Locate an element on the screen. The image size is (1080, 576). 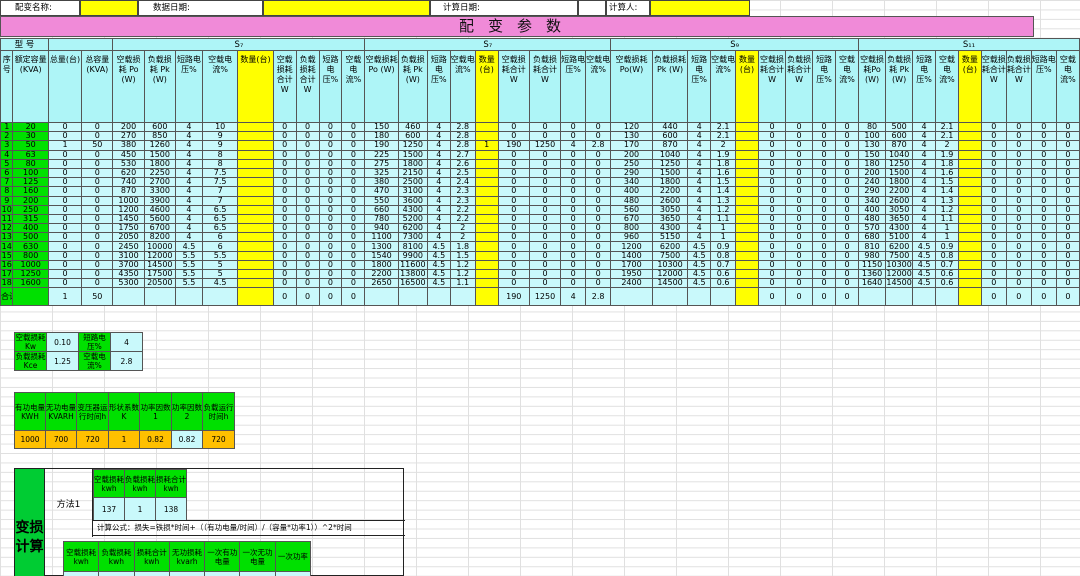
cell: 240 is located at coordinates (872, 182).